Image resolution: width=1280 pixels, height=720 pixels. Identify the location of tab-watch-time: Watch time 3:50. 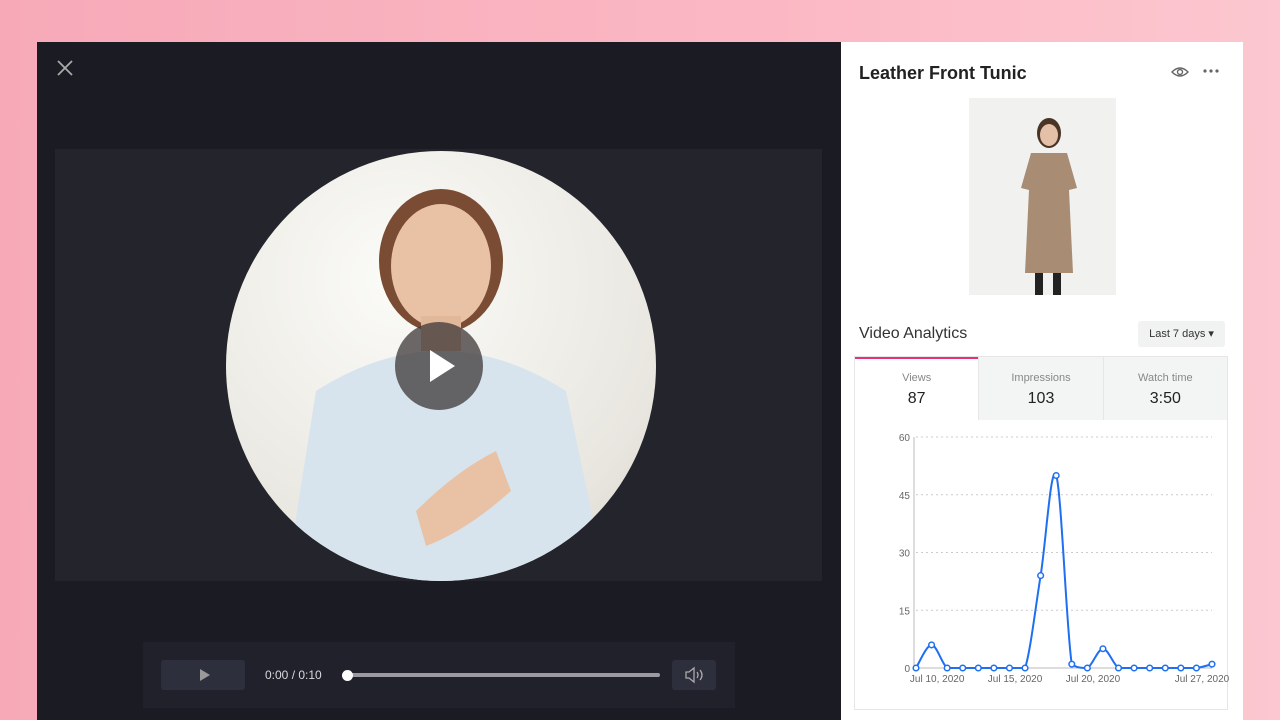
(1164, 388).